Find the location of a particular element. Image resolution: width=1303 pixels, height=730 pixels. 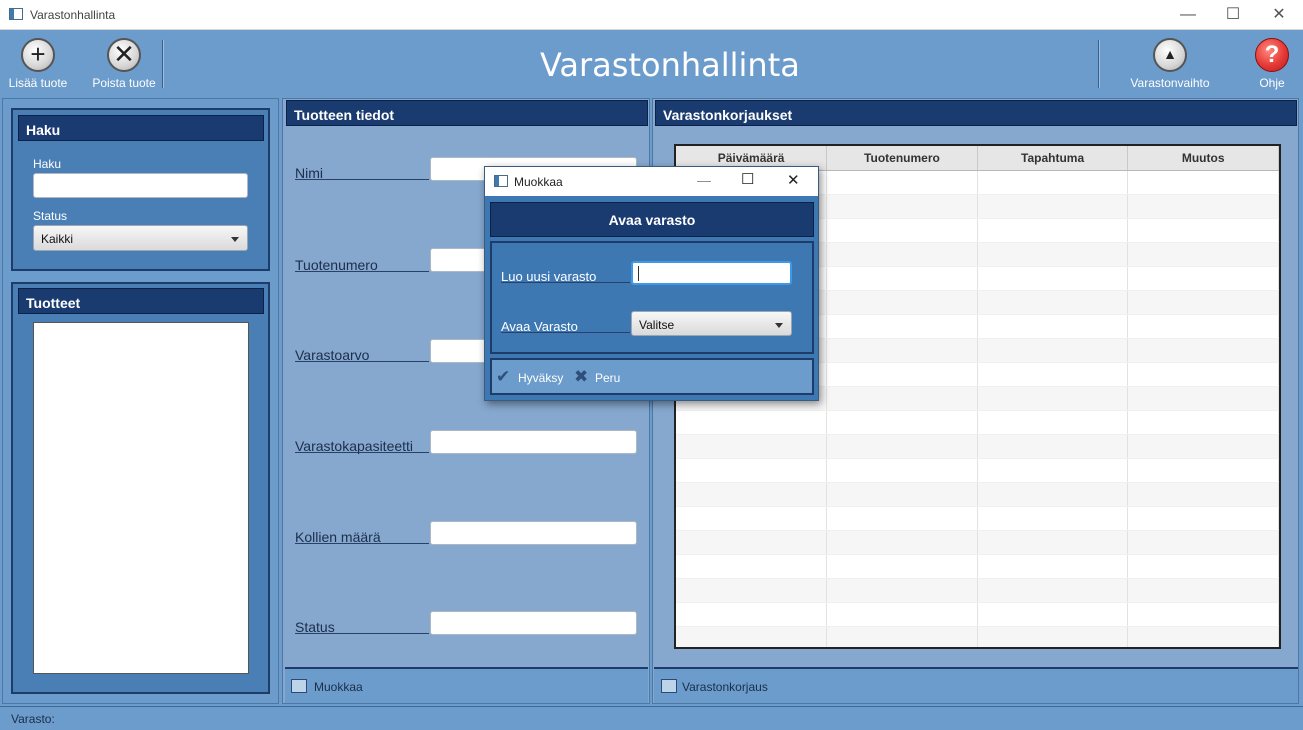

switch-warehouse-button: ▲ Varastonvaihto is located at coordinates (1170, 64).